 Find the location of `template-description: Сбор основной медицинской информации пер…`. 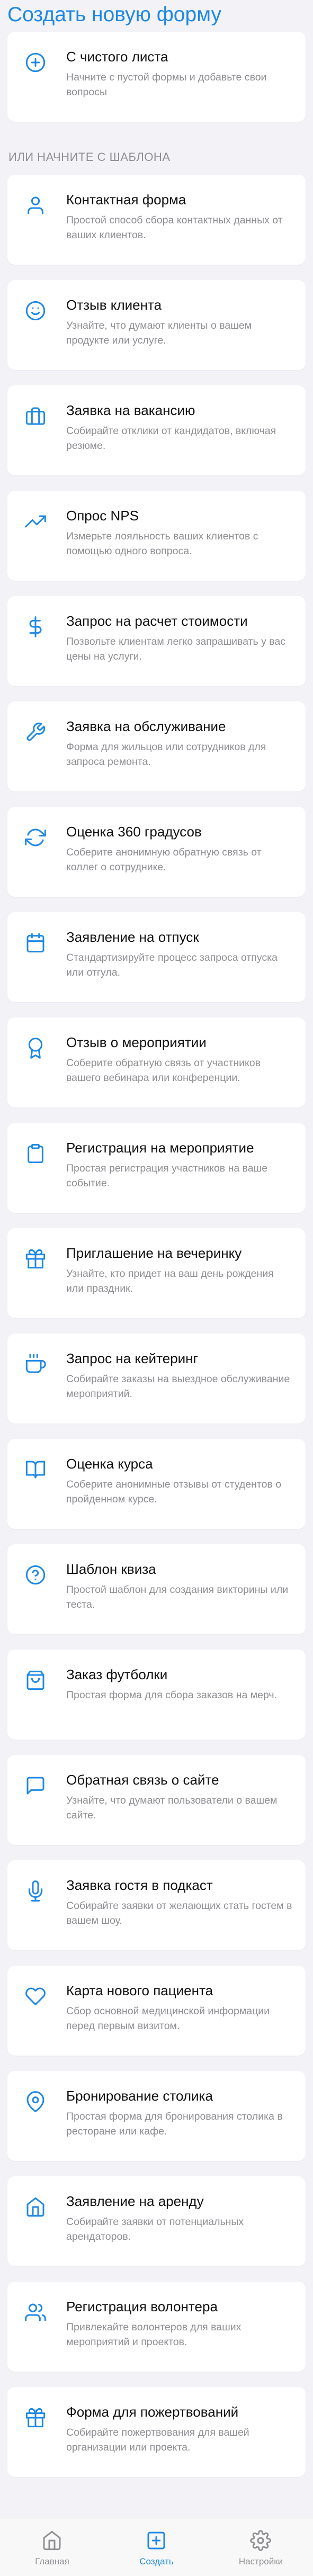

template-description: Сбор основной медицинской информации пер… is located at coordinates (168, 2018).